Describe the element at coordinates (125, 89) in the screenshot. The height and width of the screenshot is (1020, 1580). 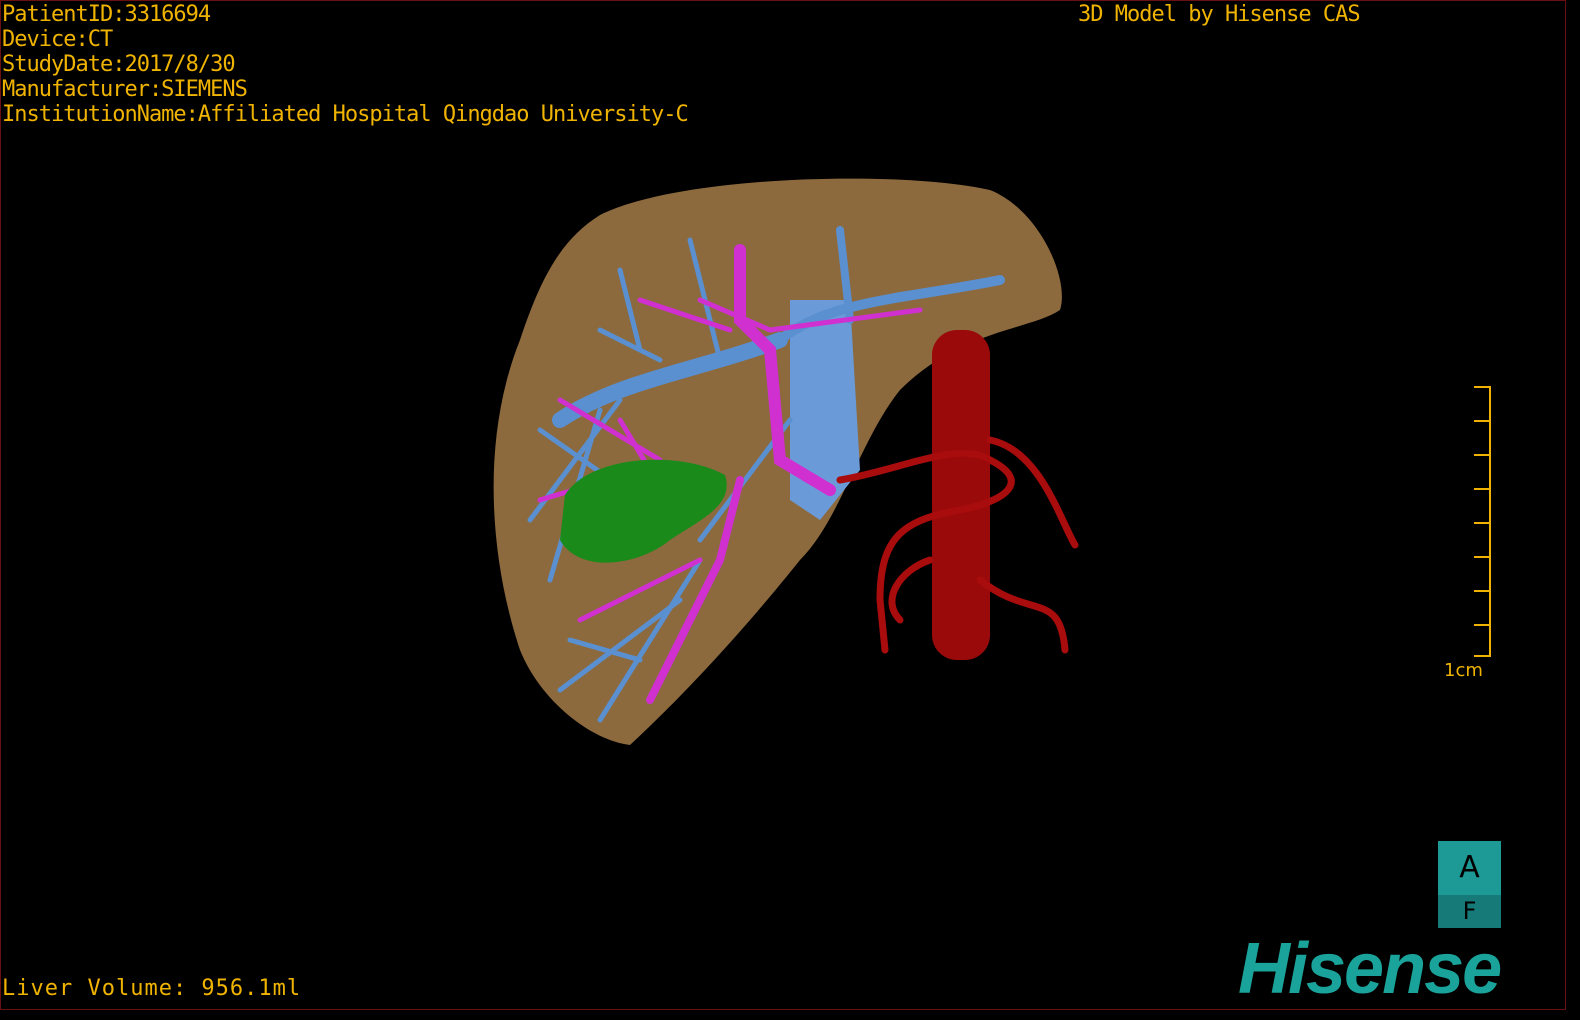
I see `manufacturer: Manufacturer:SIEMENS` at that location.